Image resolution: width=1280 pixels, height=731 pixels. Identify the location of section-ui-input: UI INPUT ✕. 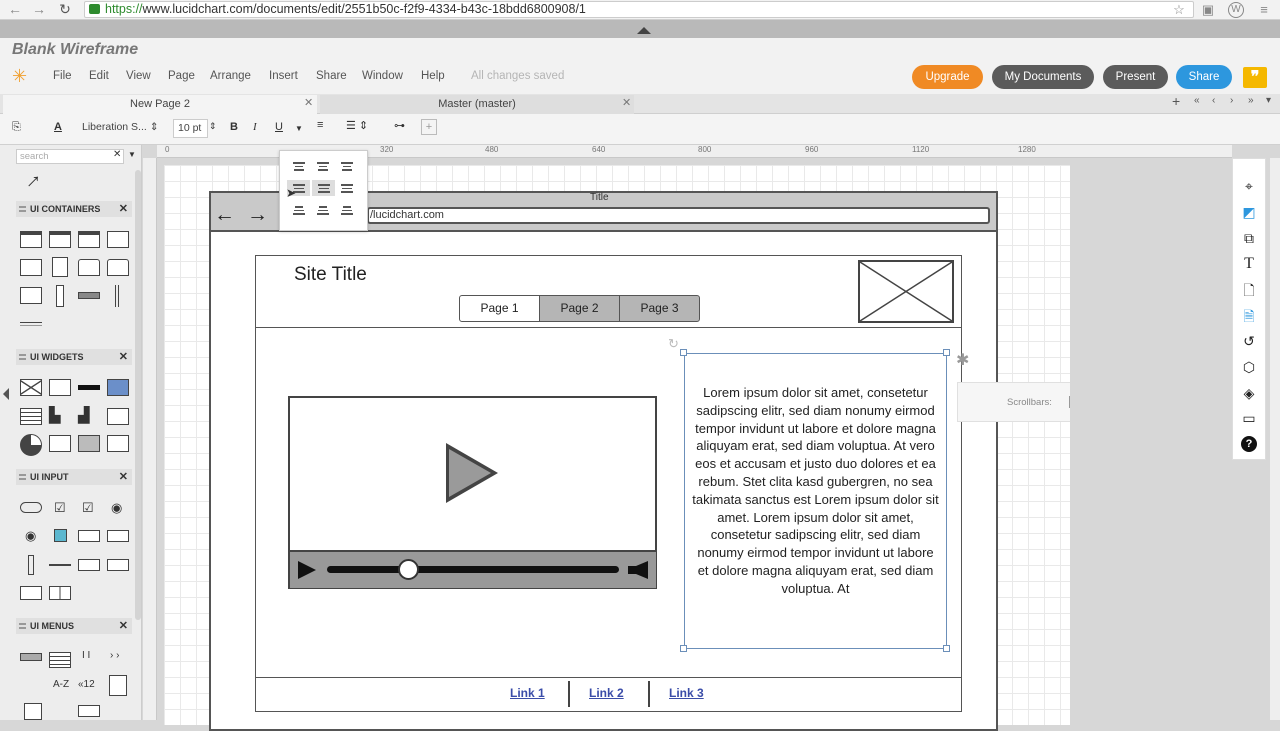
(74, 477).